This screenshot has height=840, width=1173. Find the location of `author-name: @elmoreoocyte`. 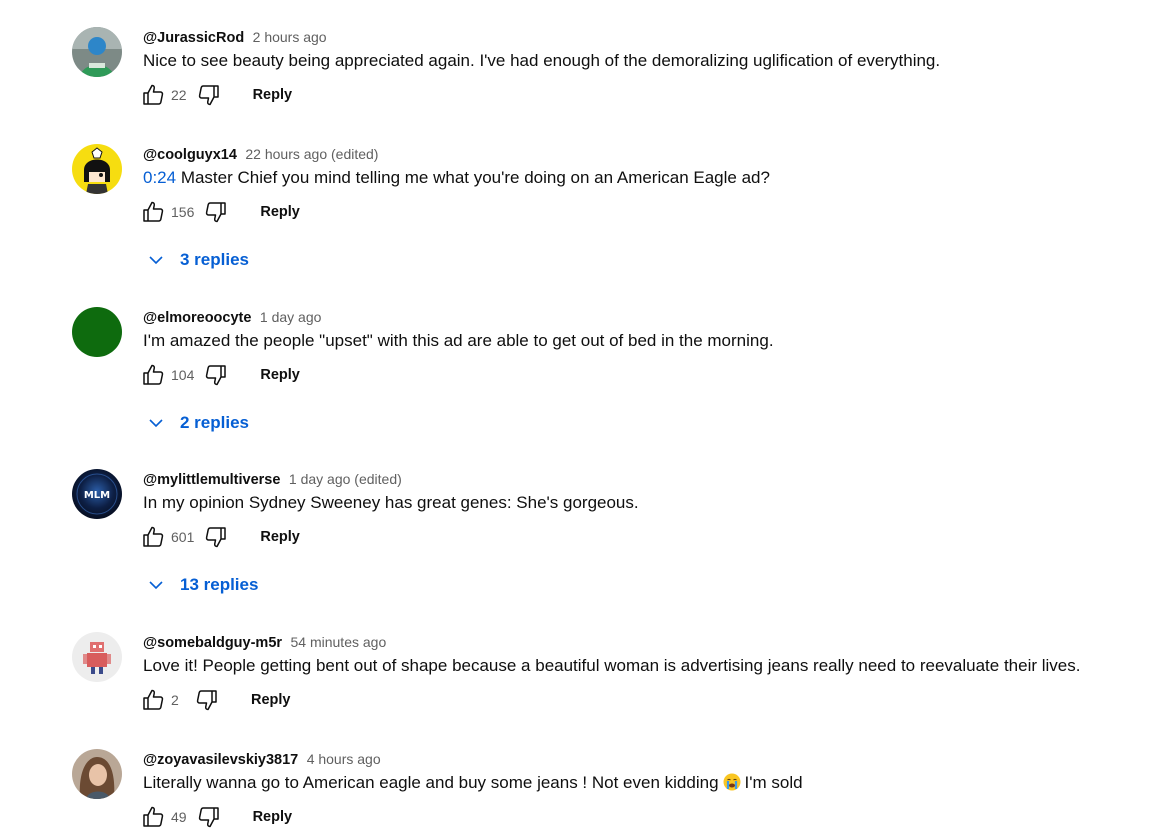

author-name: @elmoreoocyte is located at coordinates (197, 318).